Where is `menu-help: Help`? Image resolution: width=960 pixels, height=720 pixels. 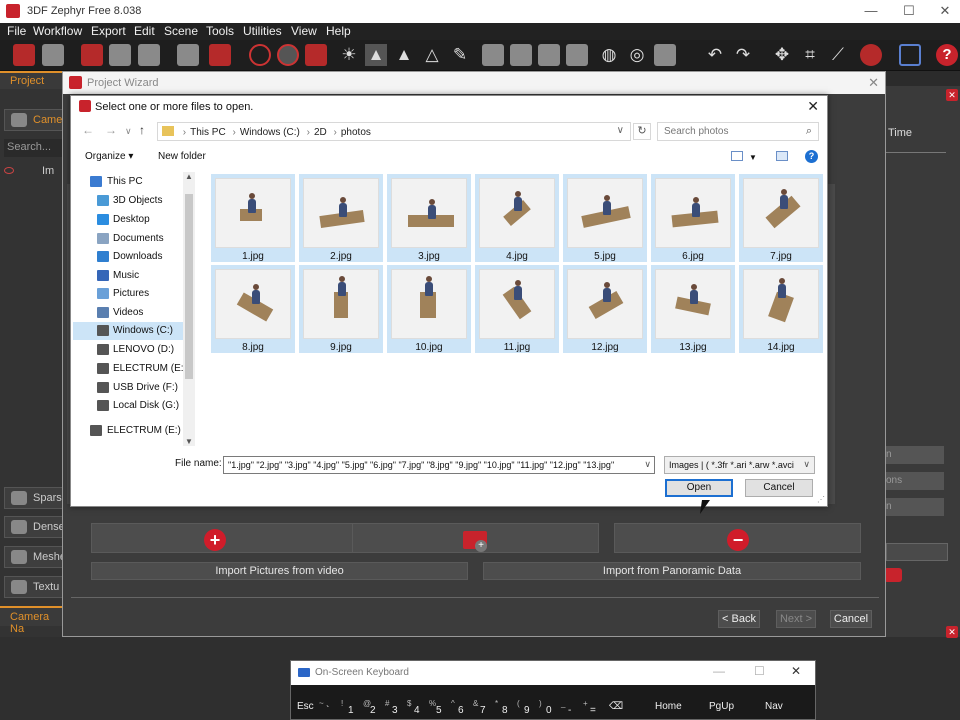 menu-help: Help is located at coordinates (338, 31).